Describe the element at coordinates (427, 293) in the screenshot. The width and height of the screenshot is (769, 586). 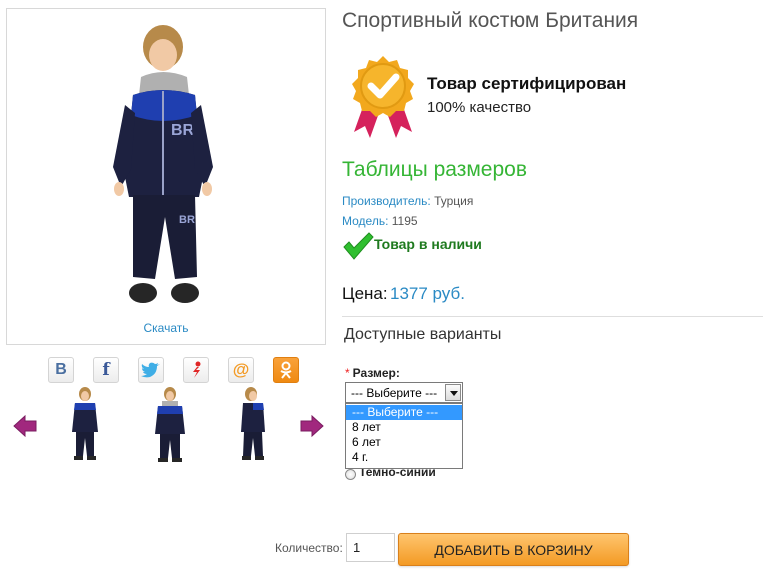
I see `price-value: 1377 руб.` at that location.